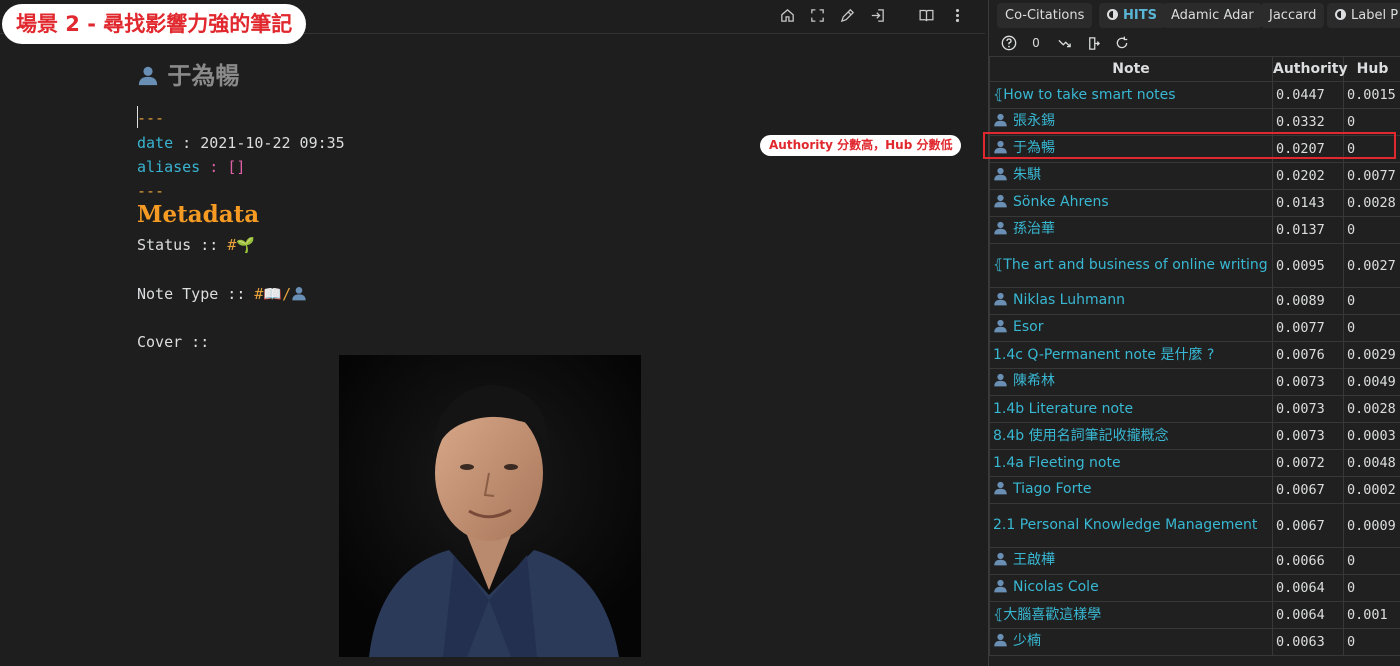 This screenshot has width=1400, height=666. I want to click on table-row: Niklas Luhmann 0.0089 0, so click(1194, 301).